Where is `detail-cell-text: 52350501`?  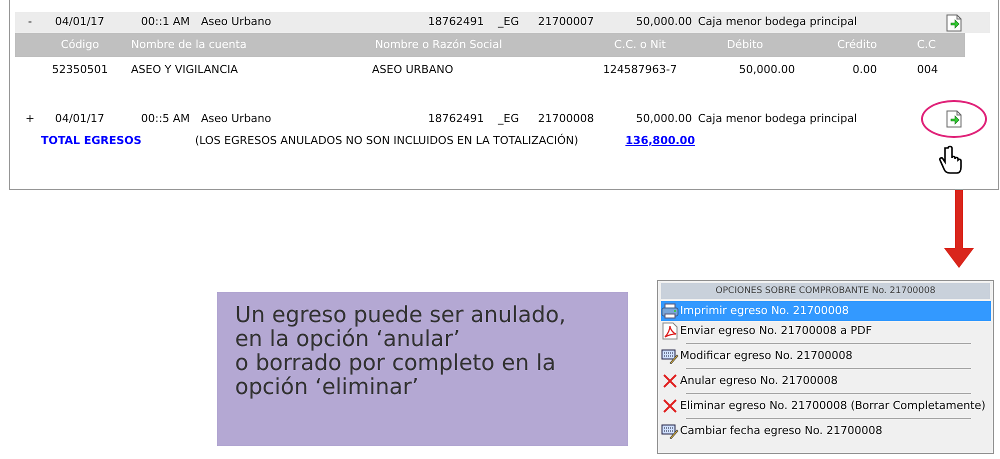 detail-cell-text: 52350501 is located at coordinates (80, 70).